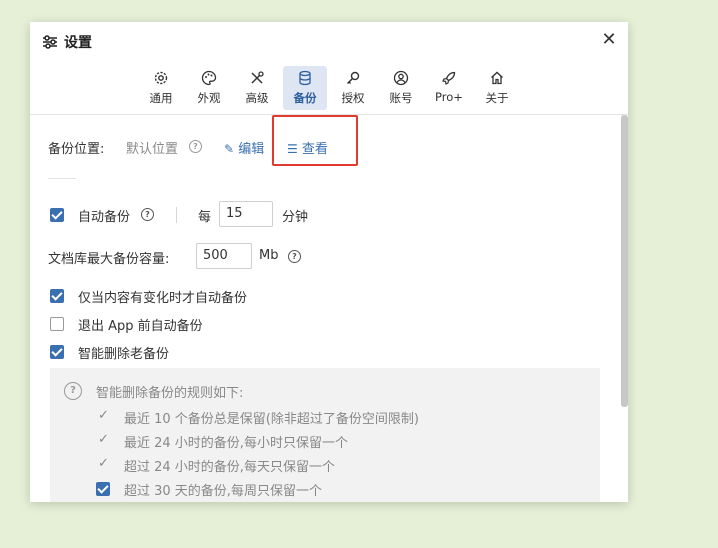  What do you see at coordinates (229, 467) in the screenshot?
I see `rule-item: 超过 24 小时的备份,每天只保留一个` at bounding box center [229, 467].